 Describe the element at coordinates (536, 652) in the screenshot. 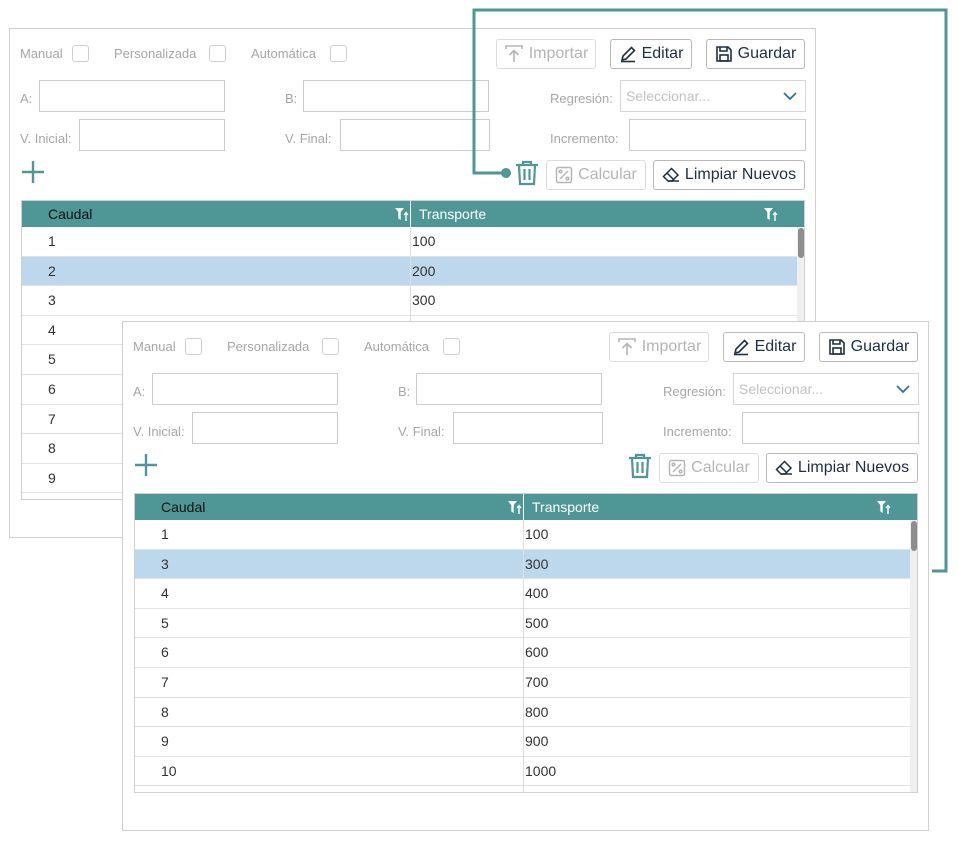

I see `cell-transporte: 600` at that location.